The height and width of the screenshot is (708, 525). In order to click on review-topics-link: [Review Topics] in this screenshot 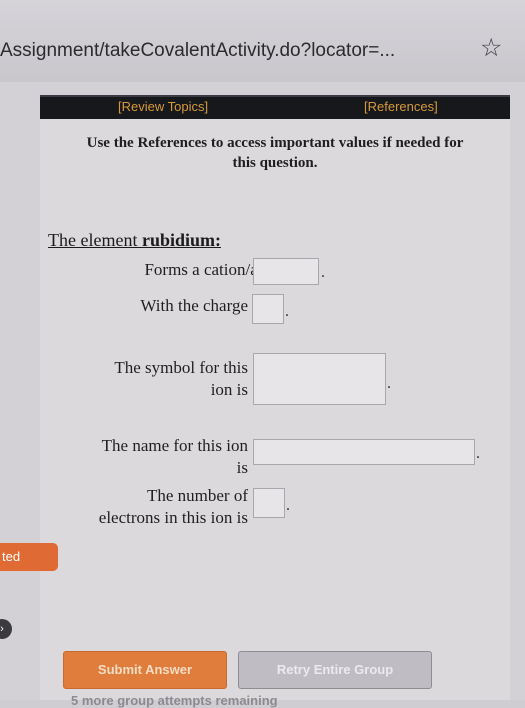, I will do `click(163, 106)`.